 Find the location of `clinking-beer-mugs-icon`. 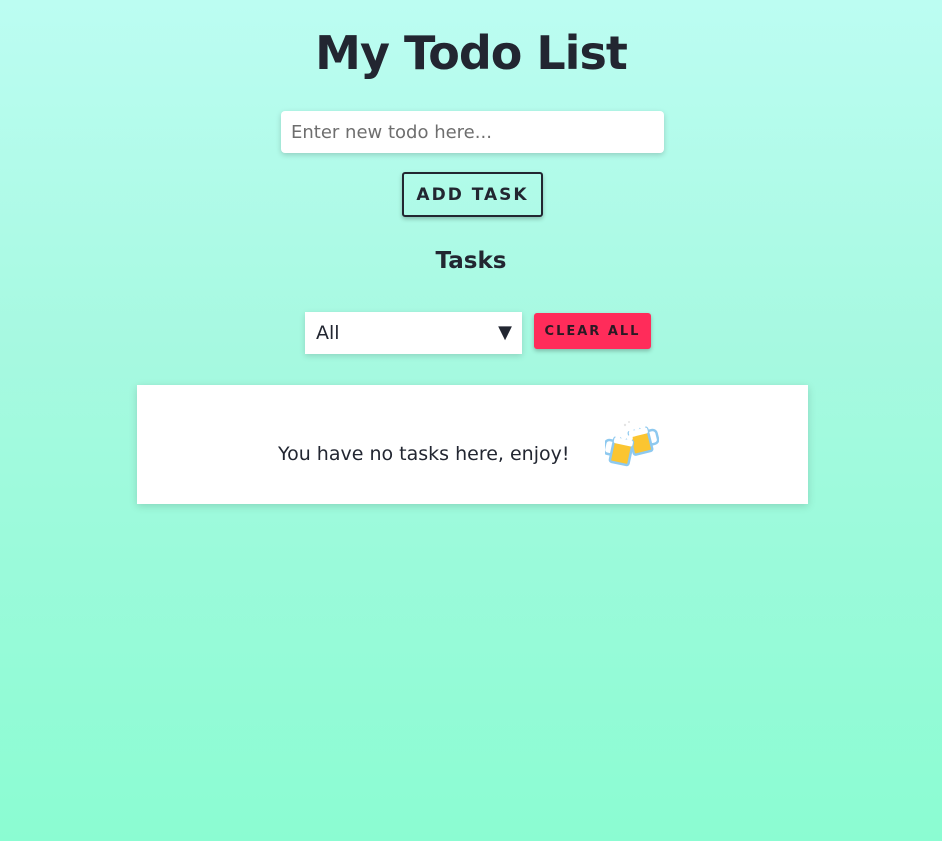

clinking-beer-mugs-icon is located at coordinates (632, 444).